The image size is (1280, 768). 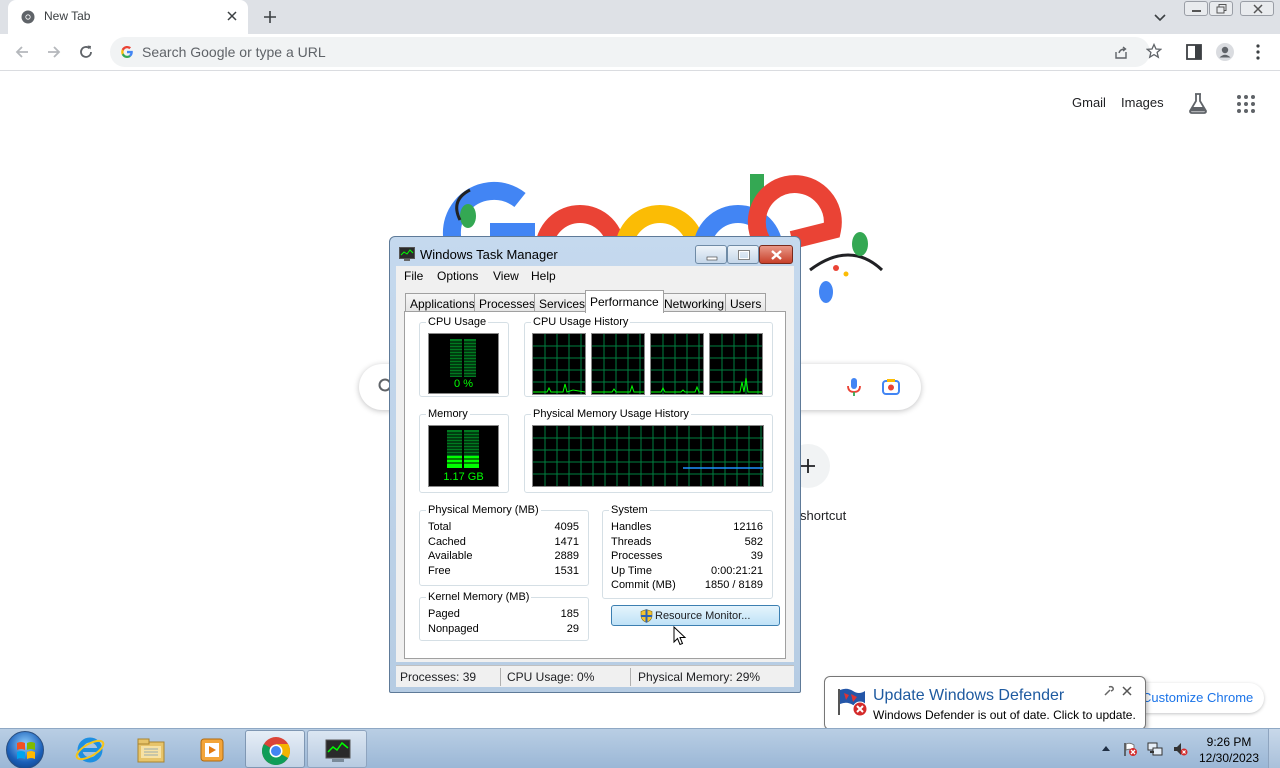 What do you see at coordinates (463, 477) in the screenshot?
I see `memory-value: 1.17 GB` at bounding box center [463, 477].